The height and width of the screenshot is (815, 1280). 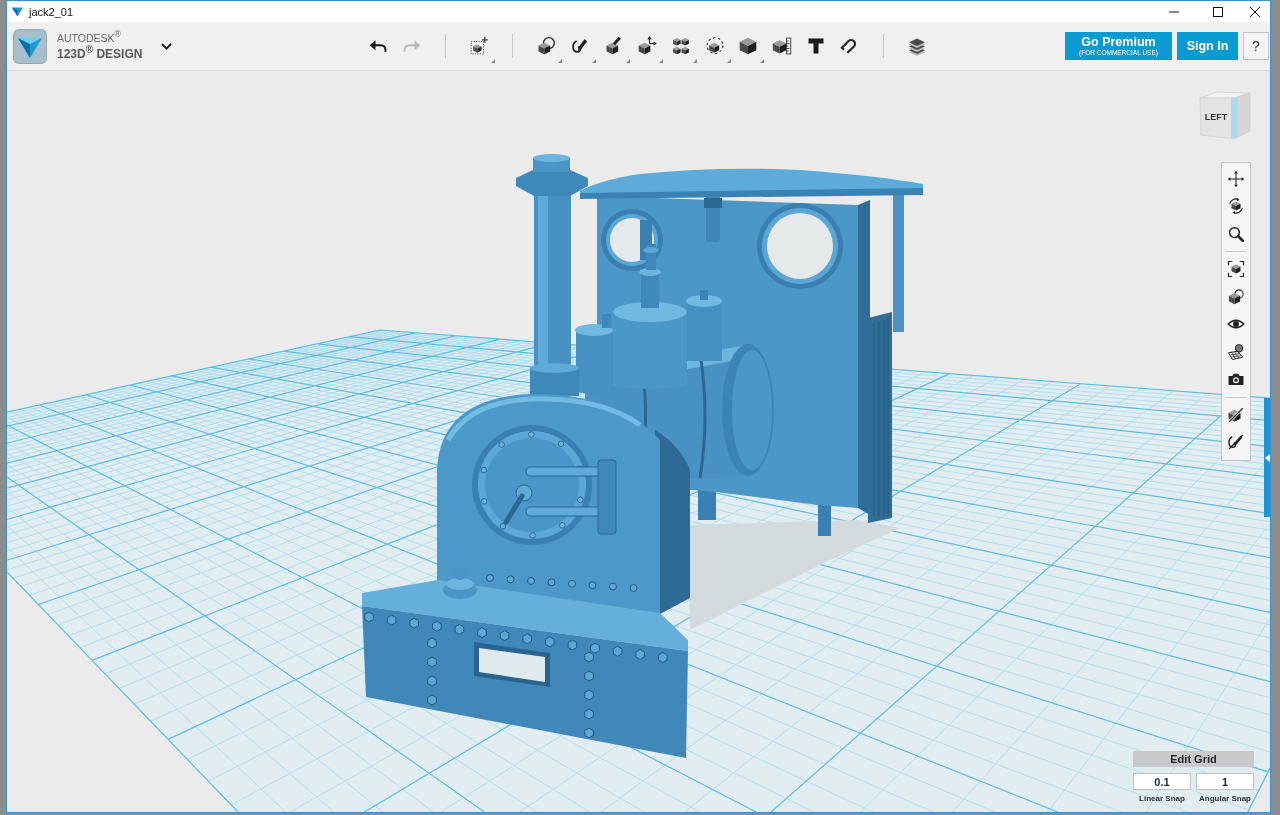 What do you see at coordinates (1256, 46) in the screenshot?
I see `help-button: ?` at bounding box center [1256, 46].